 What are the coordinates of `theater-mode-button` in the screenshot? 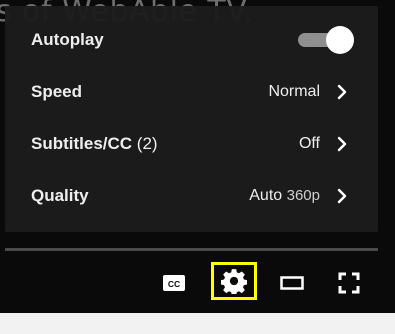 It's located at (292, 283).